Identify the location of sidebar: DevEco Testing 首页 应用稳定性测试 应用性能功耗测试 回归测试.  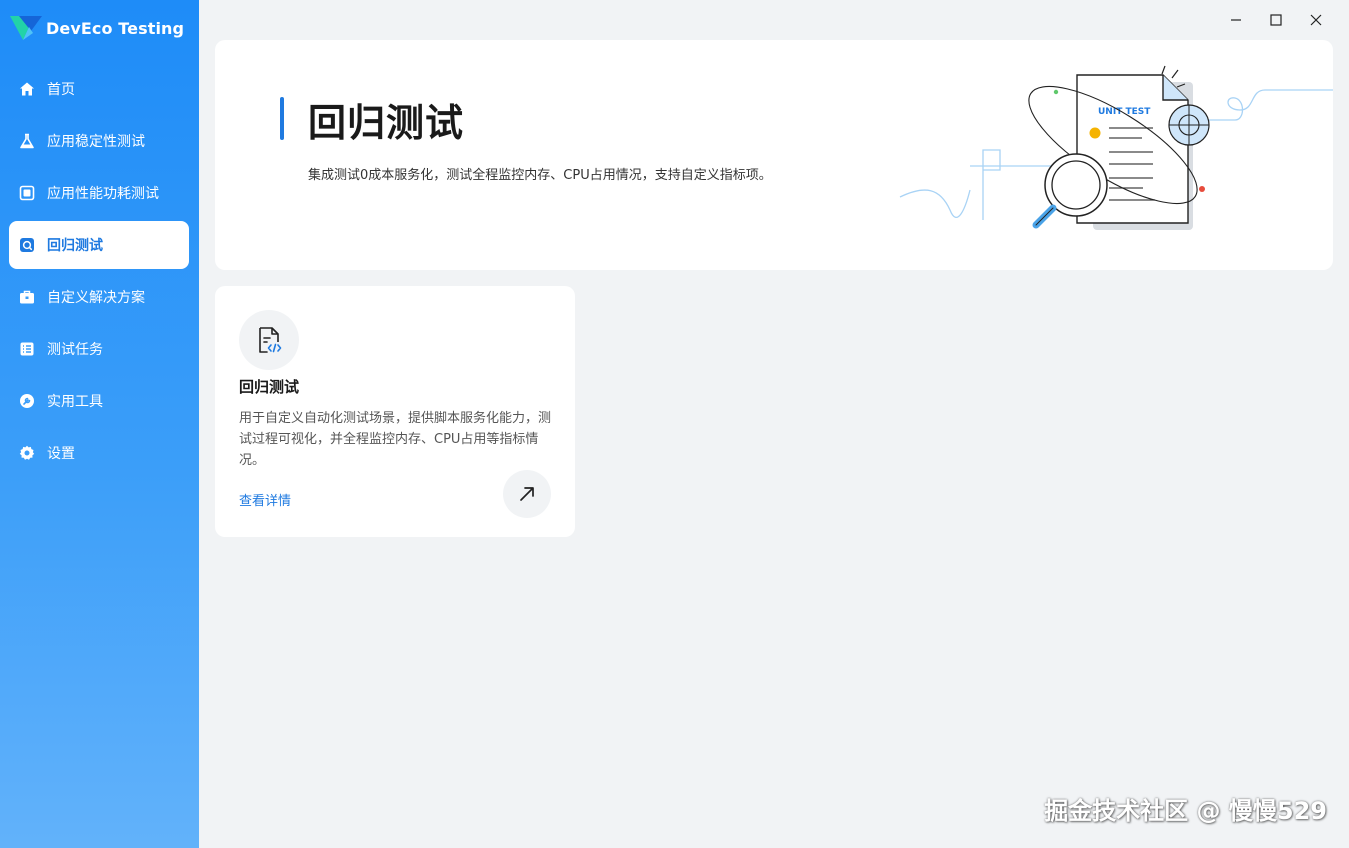
(99, 424).